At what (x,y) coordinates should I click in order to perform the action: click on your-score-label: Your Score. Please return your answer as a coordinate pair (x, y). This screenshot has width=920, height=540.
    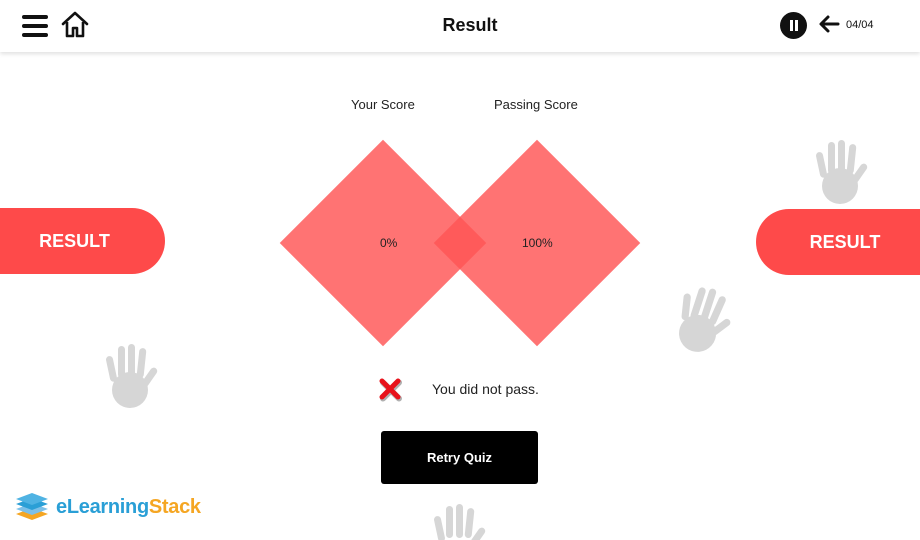
    Looking at the image, I should click on (383, 104).